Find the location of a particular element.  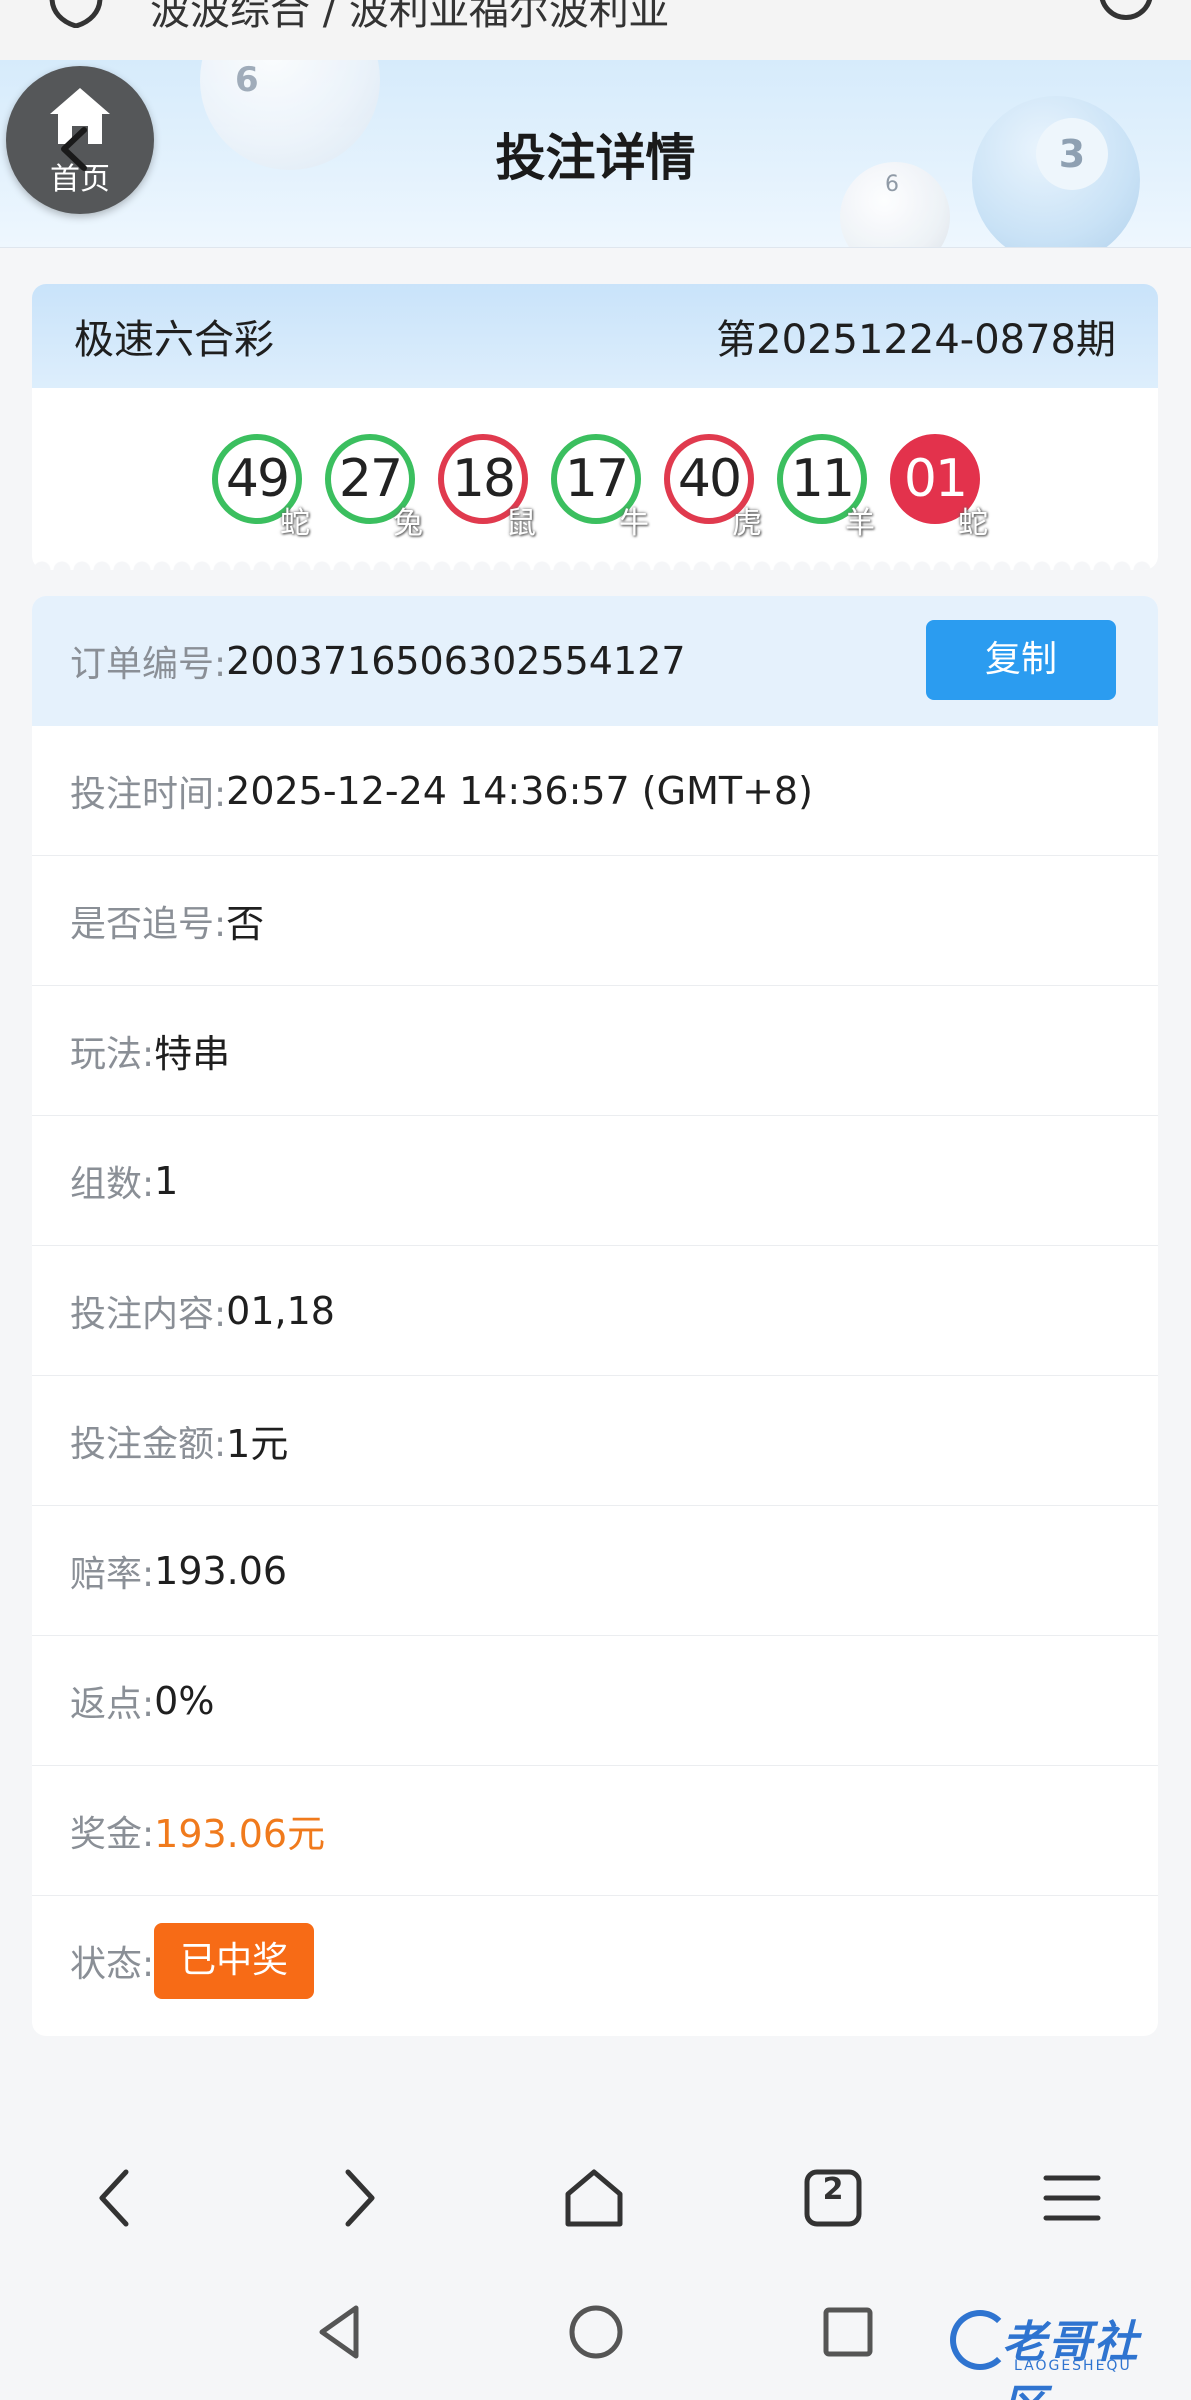

row-prize: 奖金: 193.06元 is located at coordinates (595, 1831).